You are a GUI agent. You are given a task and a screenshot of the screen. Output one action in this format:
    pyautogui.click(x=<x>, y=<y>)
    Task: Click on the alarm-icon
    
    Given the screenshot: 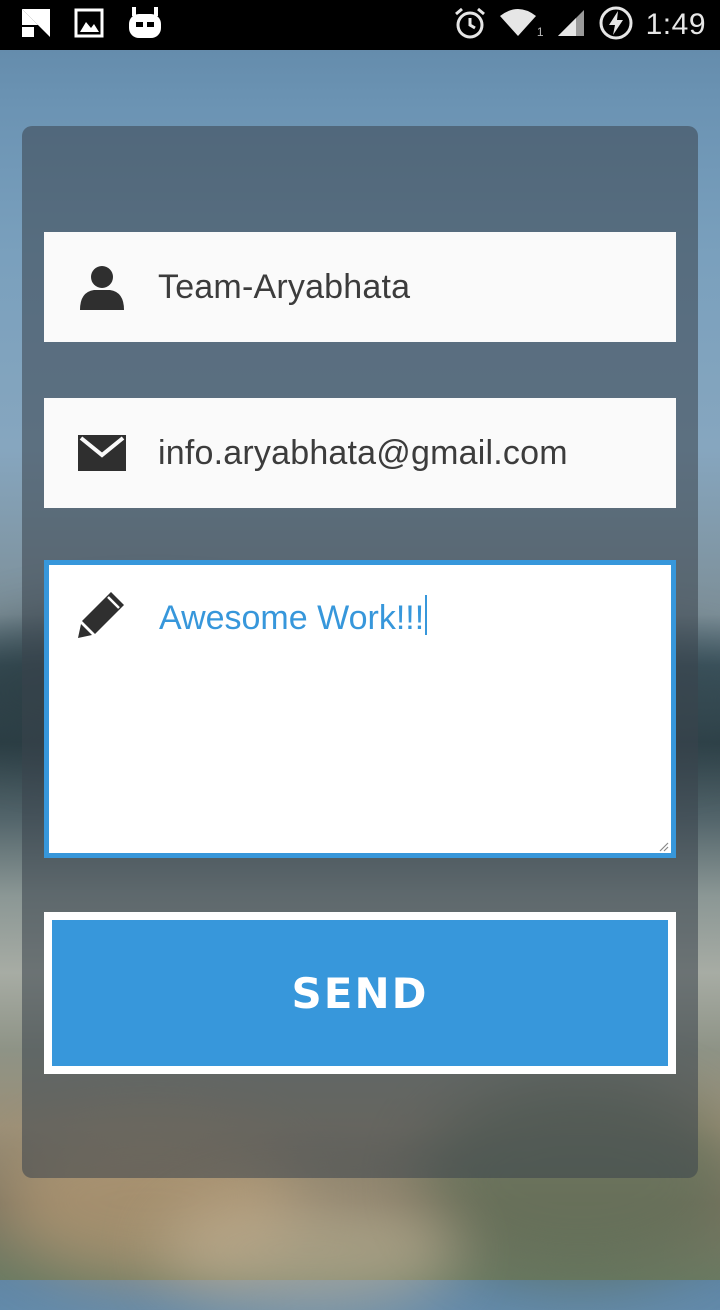 What is the action you would take?
    pyautogui.click(x=470, y=25)
    